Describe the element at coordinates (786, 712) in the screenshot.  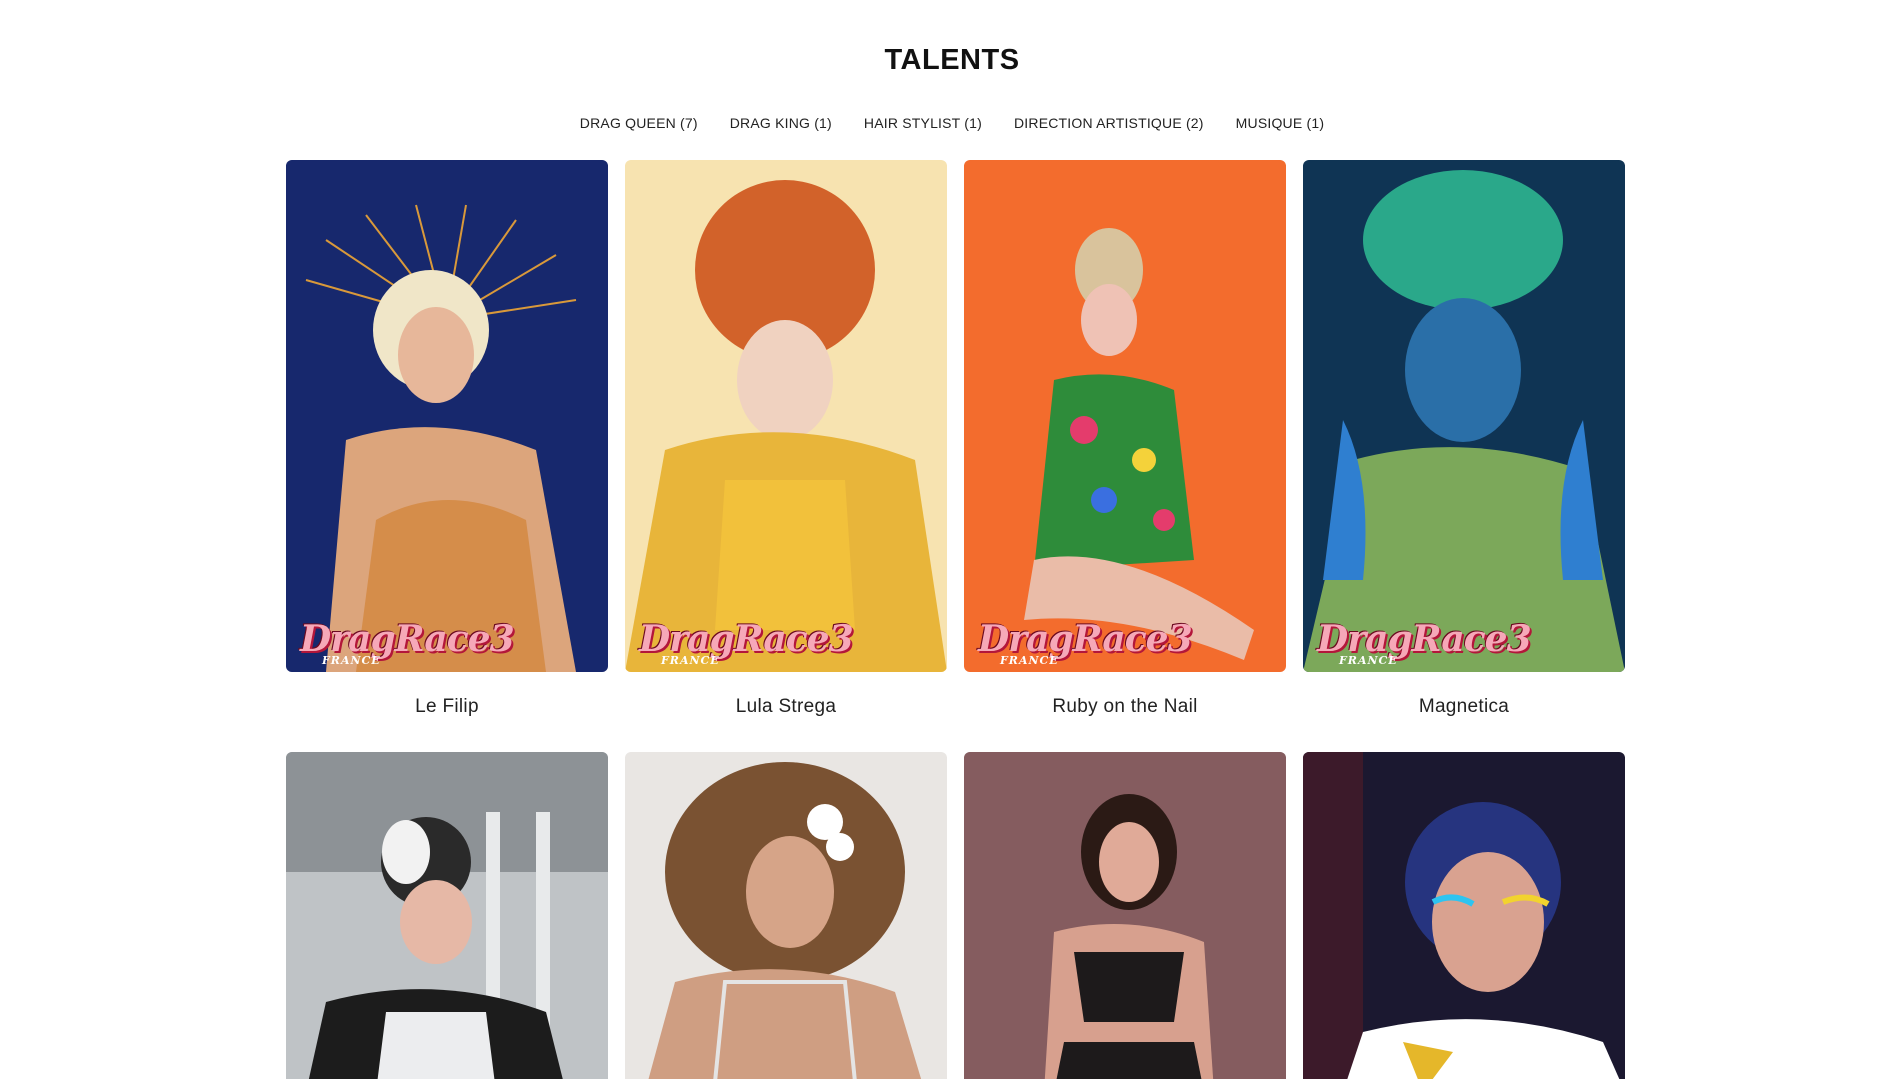
I see `talent-name: Lula Strega` at that location.